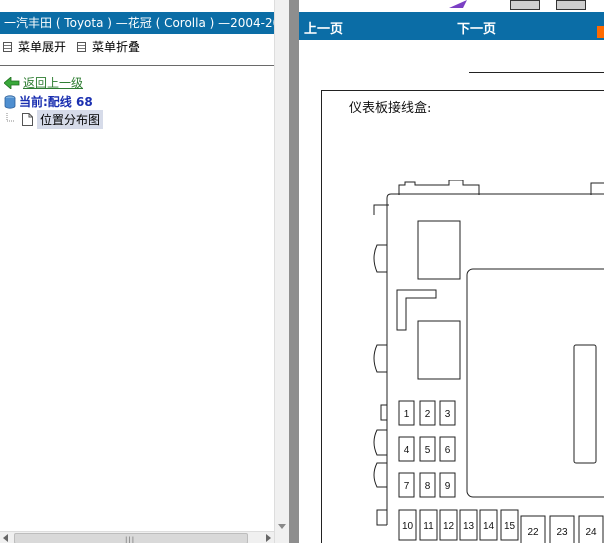  Describe the element at coordinates (81, 46) in the screenshot. I see `menu-collapse-icon` at that location.